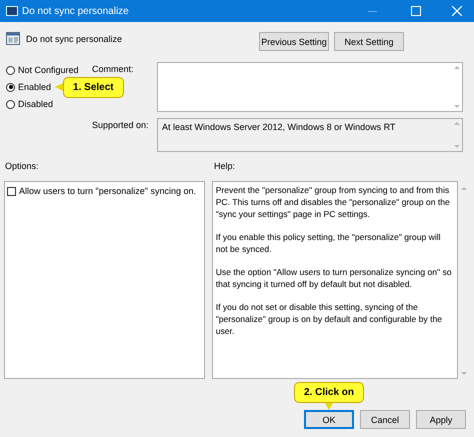 This screenshot has width=474, height=437. Describe the element at coordinates (107, 191) in the screenshot. I see `checkbox-label: Allow users to turn "personalize" syncing on.` at that location.